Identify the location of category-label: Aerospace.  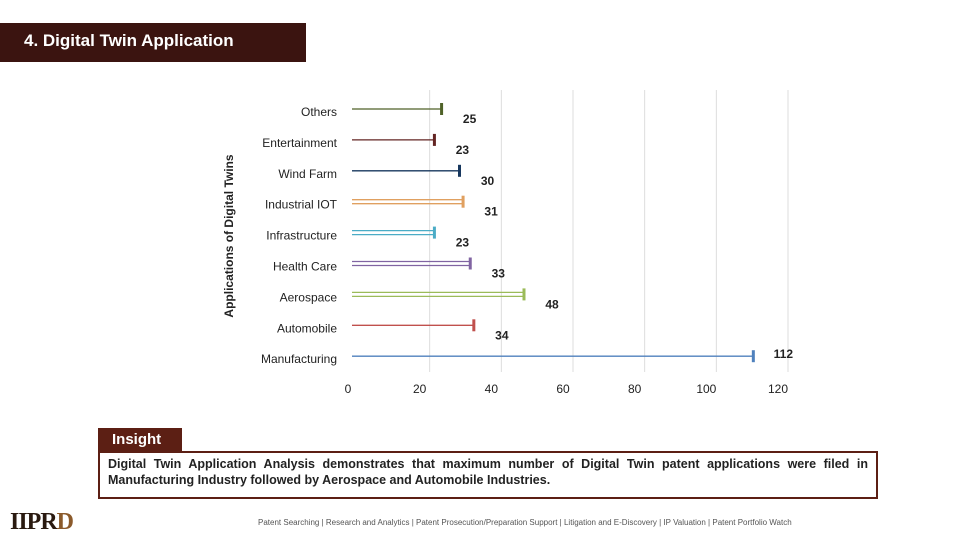
(309, 297).